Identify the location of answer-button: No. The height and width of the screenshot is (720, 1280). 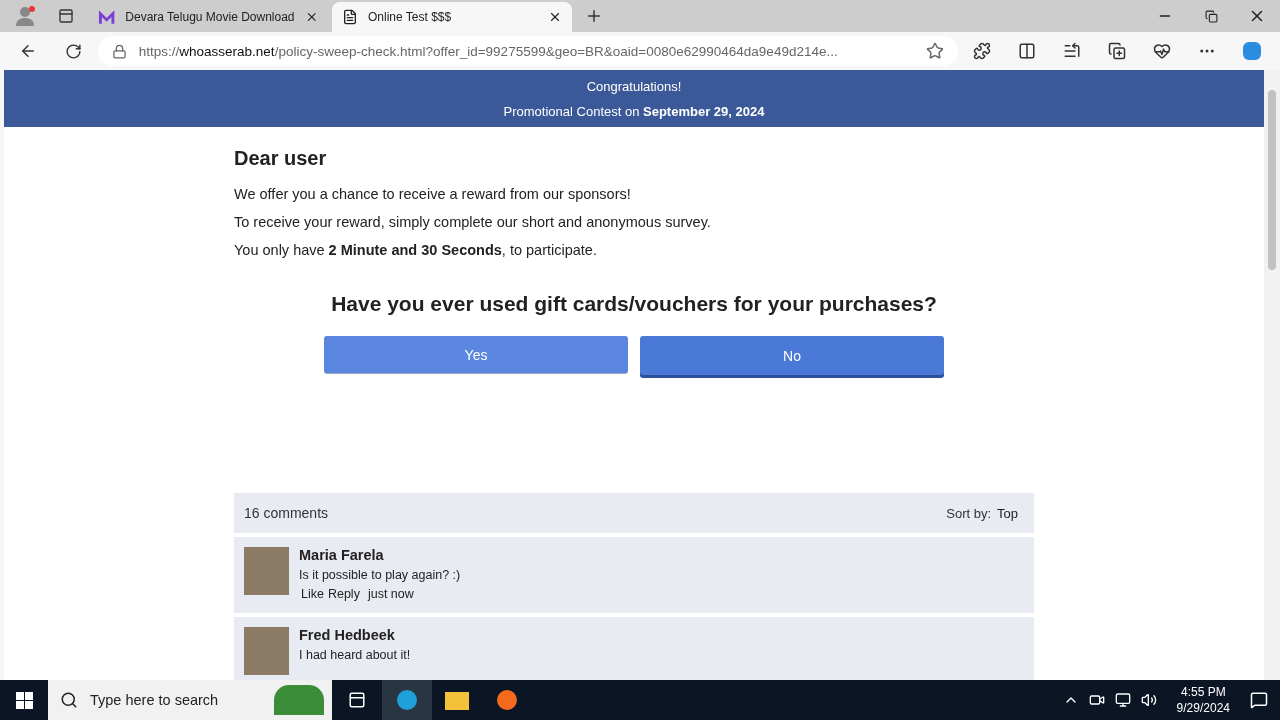
(792, 355).